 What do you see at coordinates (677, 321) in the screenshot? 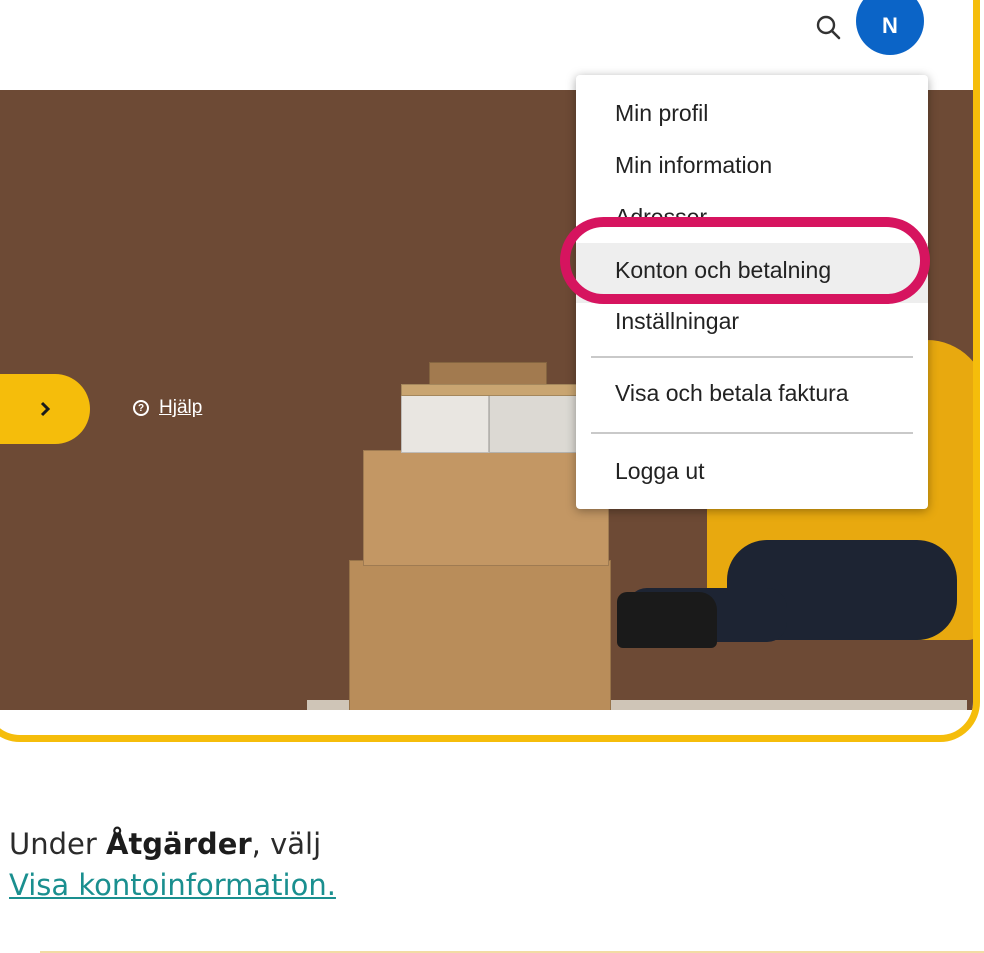
I see `menu-item-installningar: Inställningar` at bounding box center [677, 321].